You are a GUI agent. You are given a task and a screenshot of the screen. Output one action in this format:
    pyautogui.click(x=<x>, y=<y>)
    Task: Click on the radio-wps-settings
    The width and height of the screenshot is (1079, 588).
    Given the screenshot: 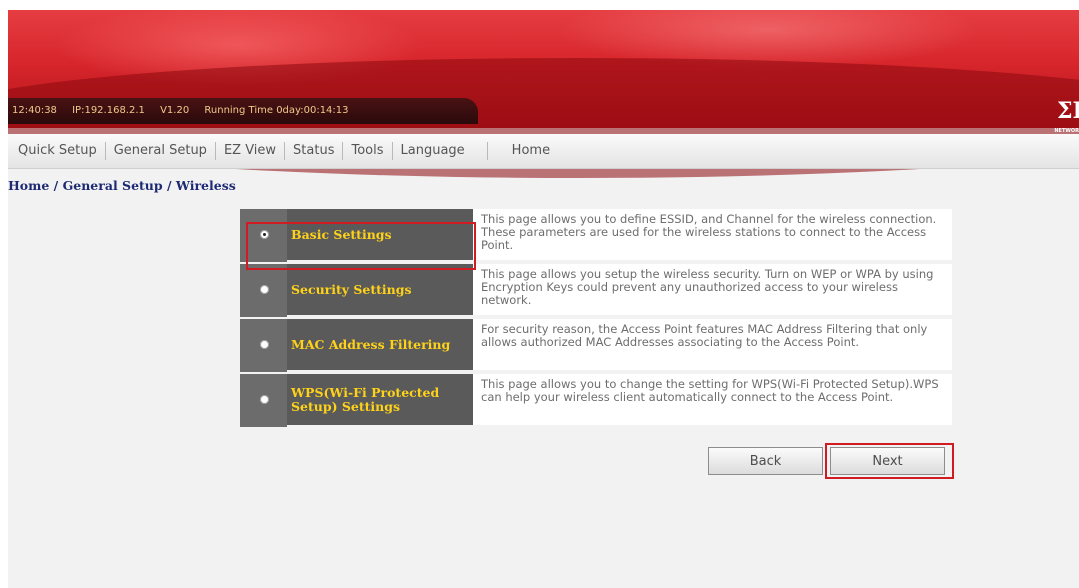 What is the action you would take?
    pyautogui.click(x=264, y=399)
    